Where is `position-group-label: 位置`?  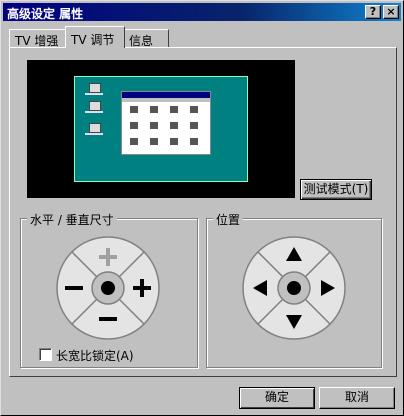 position-group-label: 位置 is located at coordinates (228, 219).